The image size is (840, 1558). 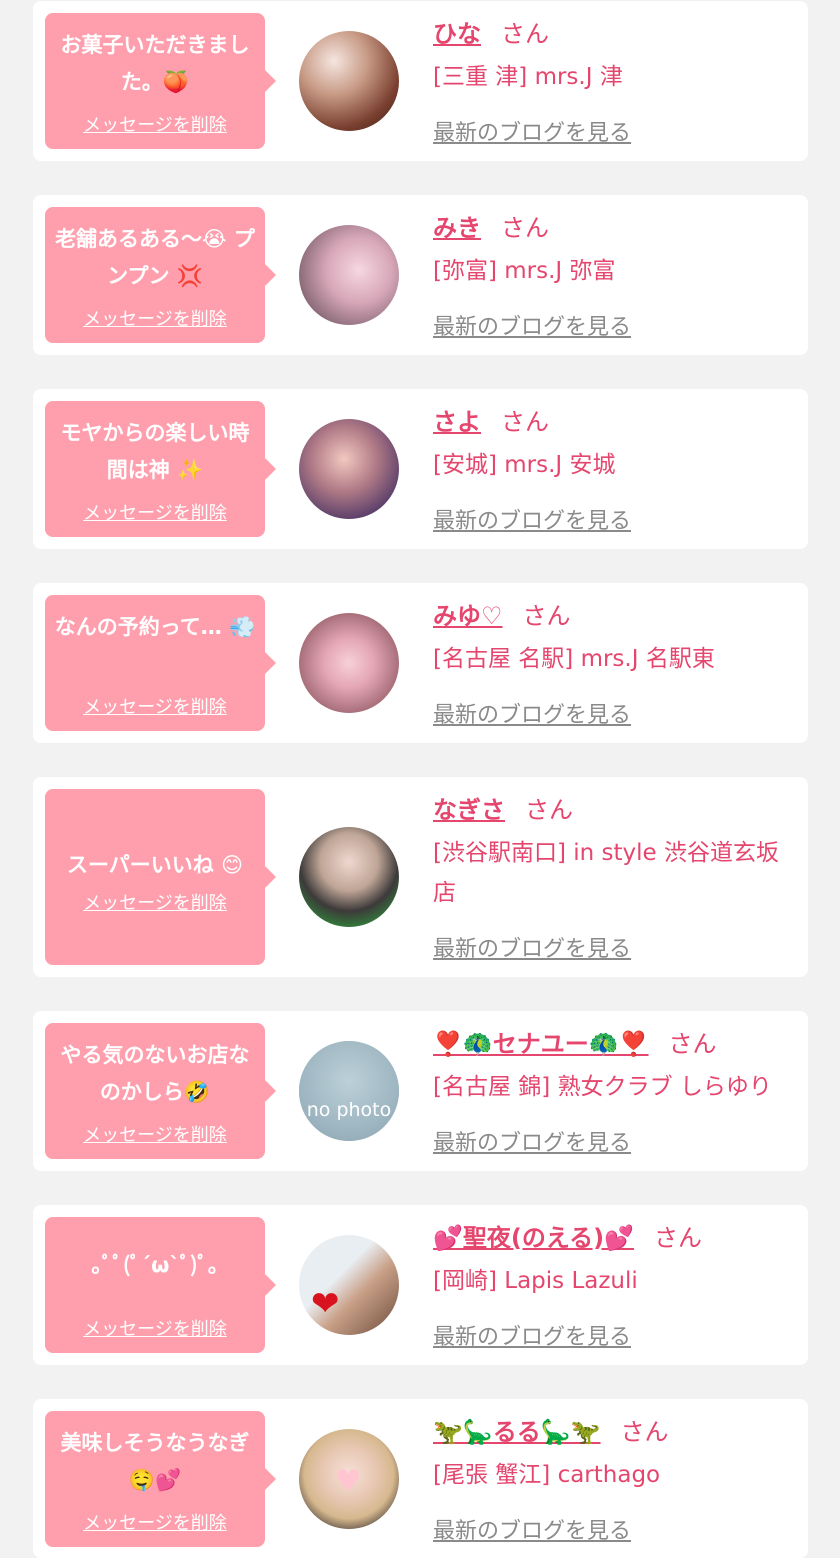 What do you see at coordinates (615, 639) in the screenshot?
I see `sender-info: みゆ♡ さん [名古屋 名駅] mrs.J 名駅東` at bounding box center [615, 639].